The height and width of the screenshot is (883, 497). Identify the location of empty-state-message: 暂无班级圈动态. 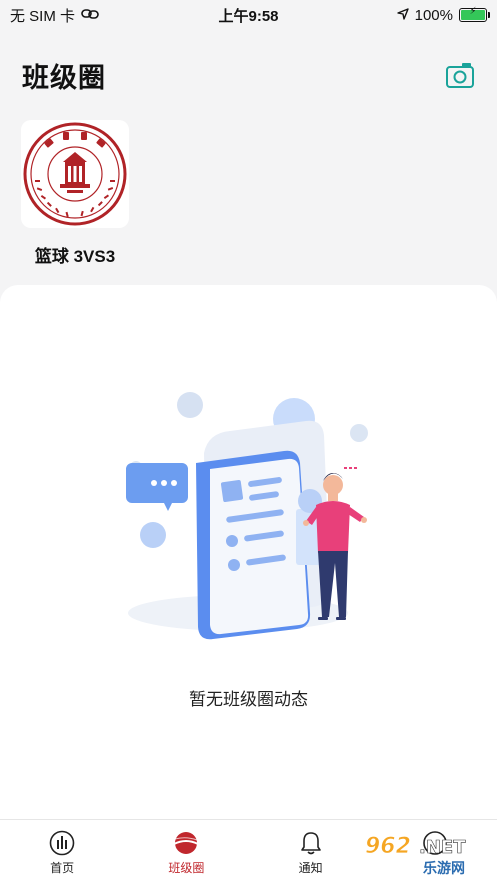
(248, 699).